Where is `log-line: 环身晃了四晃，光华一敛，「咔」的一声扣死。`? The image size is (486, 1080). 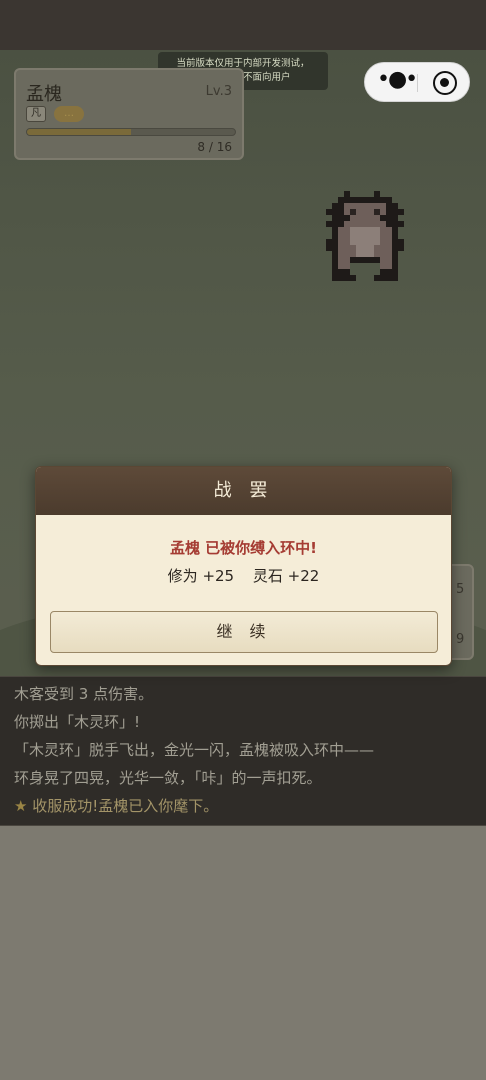
log-line: 环身晃了四晃，光华一敛，「咔」的一声扣死。 is located at coordinates (168, 778).